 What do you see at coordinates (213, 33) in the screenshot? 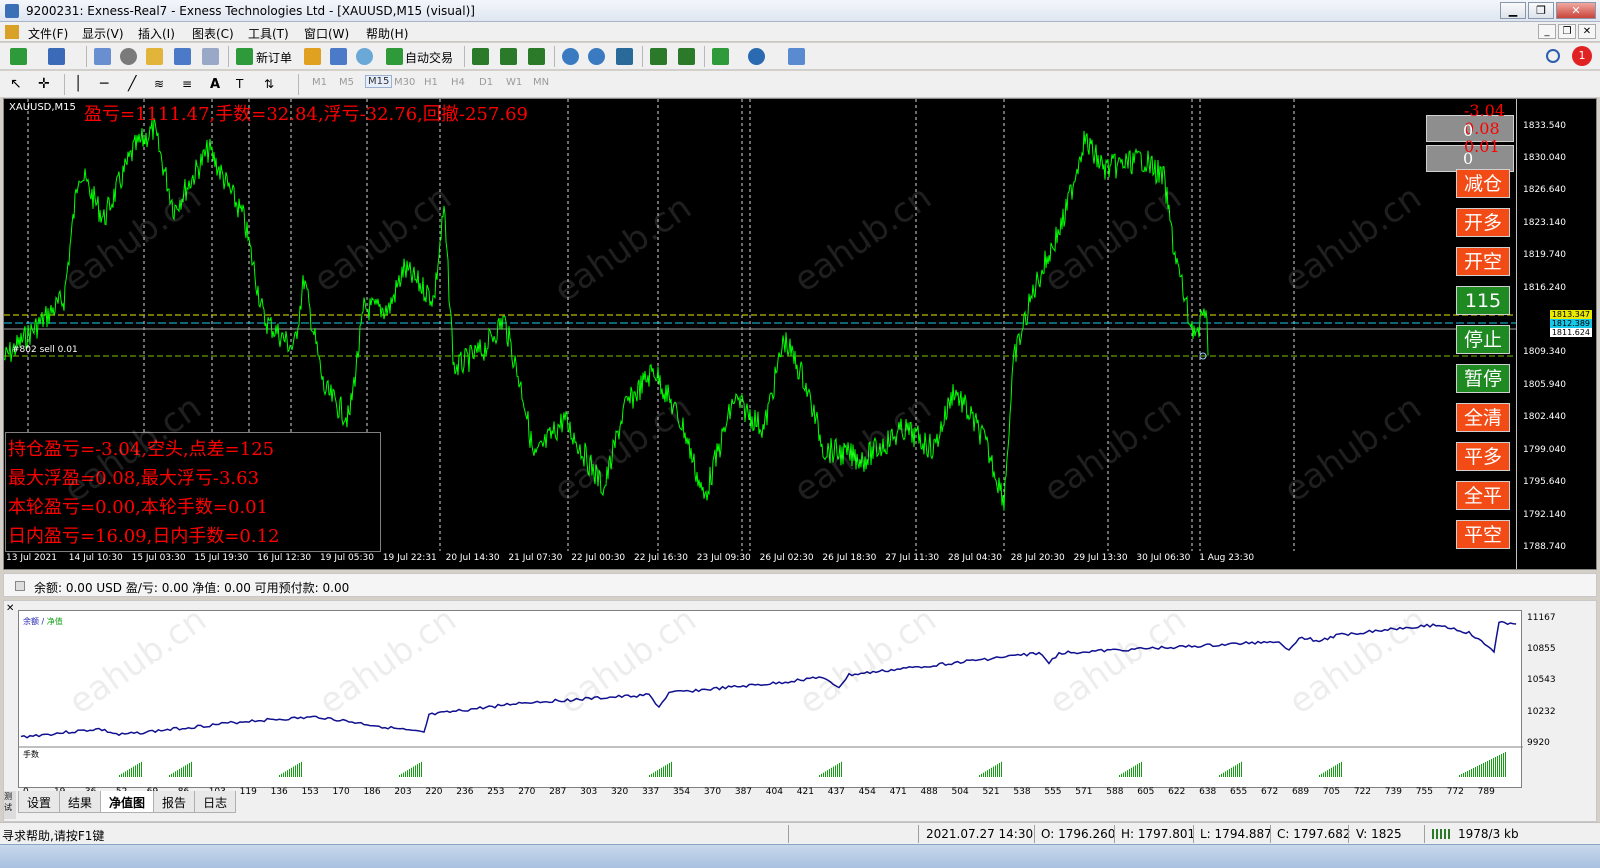
I see `menu-charts: 图表(C)` at bounding box center [213, 33].